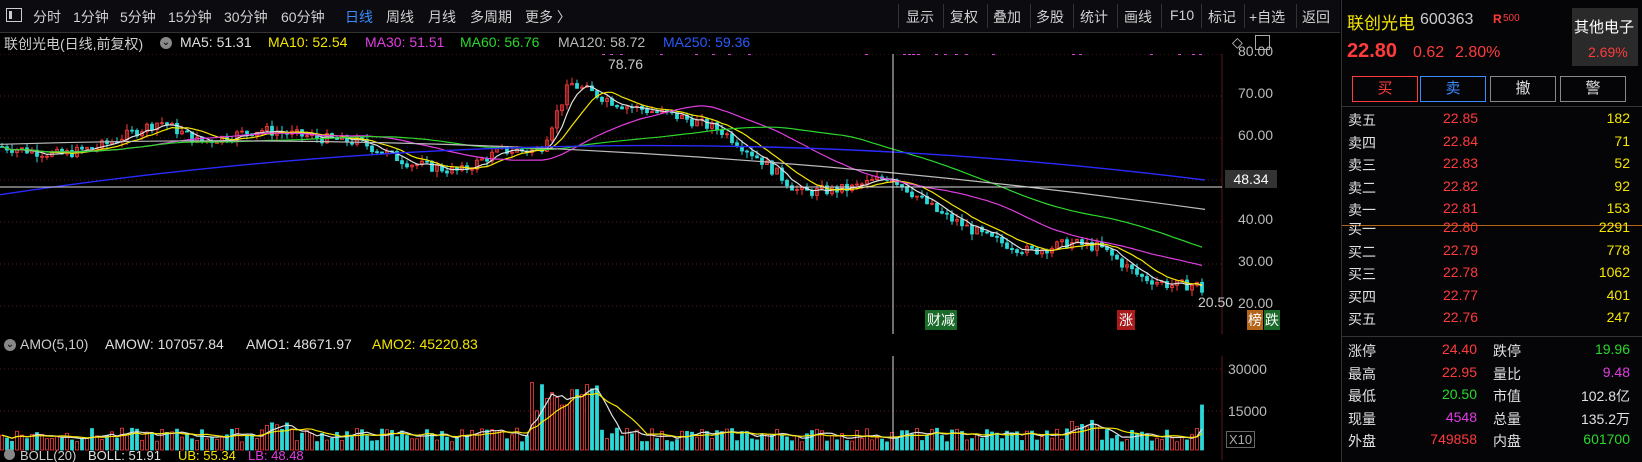 This screenshot has width=1642, height=462. What do you see at coordinates (1493, 142) in the screenshot?
I see `ask-row: 卖四 22.84 71` at bounding box center [1493, 142].